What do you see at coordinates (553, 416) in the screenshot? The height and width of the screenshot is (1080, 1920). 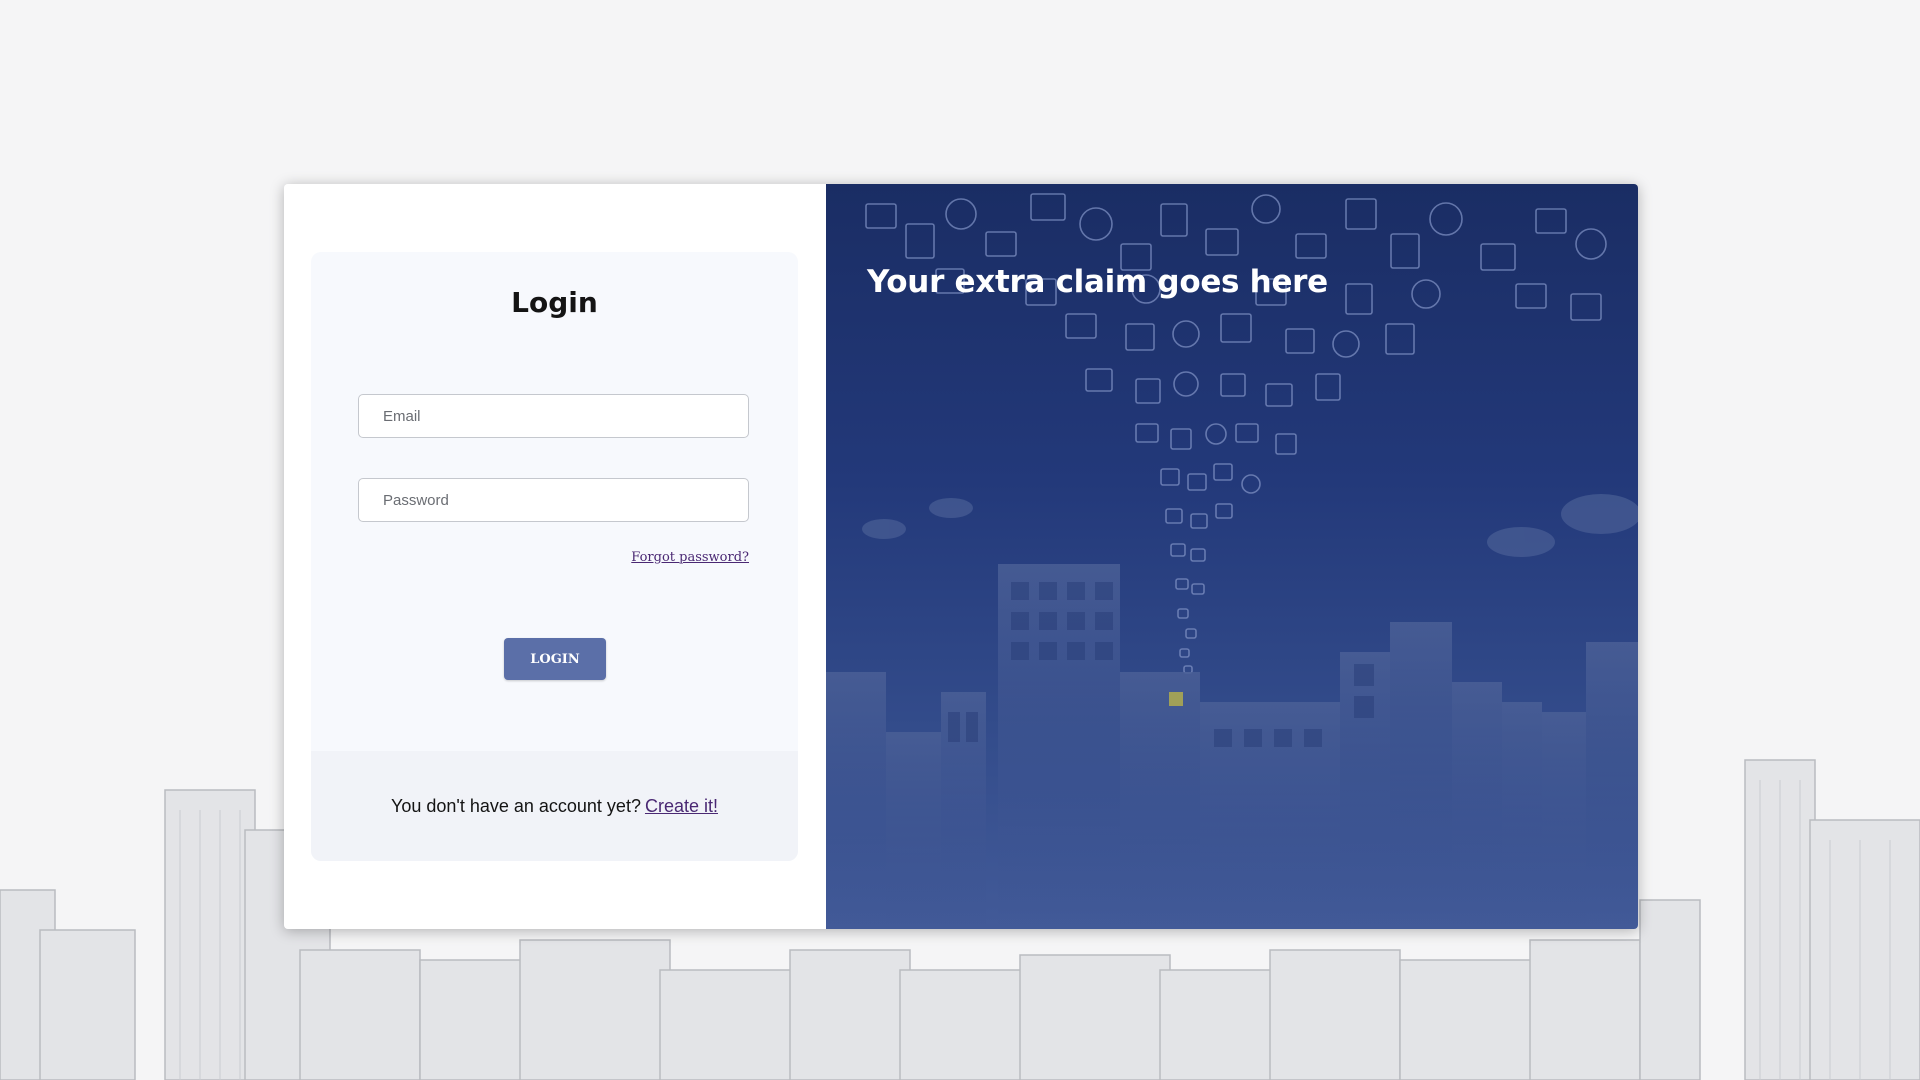 I see `email-field` at bounding box center [553, 416].